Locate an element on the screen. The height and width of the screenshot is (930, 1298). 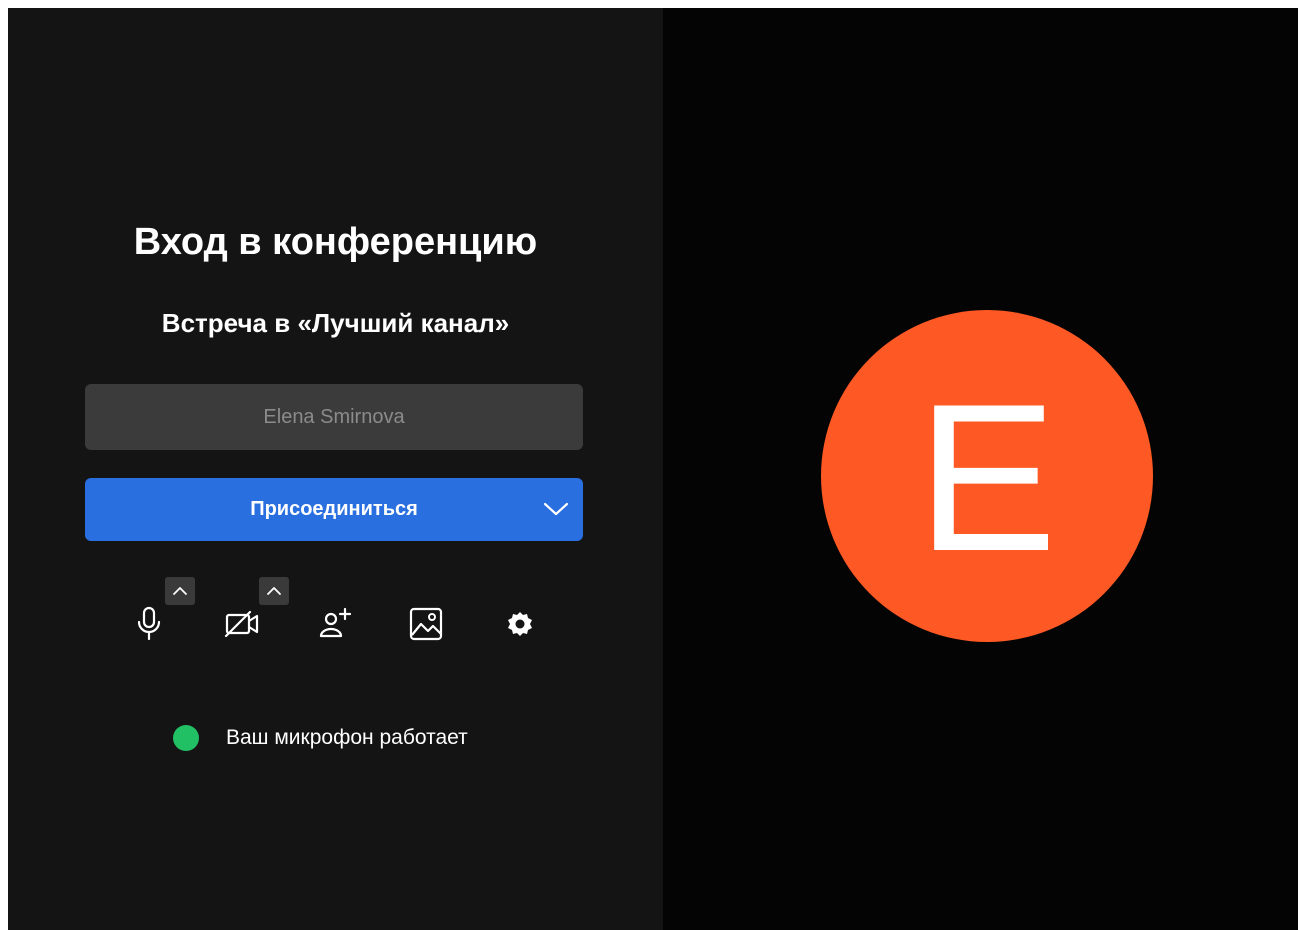
background-button is located at coordinates (426, 624).